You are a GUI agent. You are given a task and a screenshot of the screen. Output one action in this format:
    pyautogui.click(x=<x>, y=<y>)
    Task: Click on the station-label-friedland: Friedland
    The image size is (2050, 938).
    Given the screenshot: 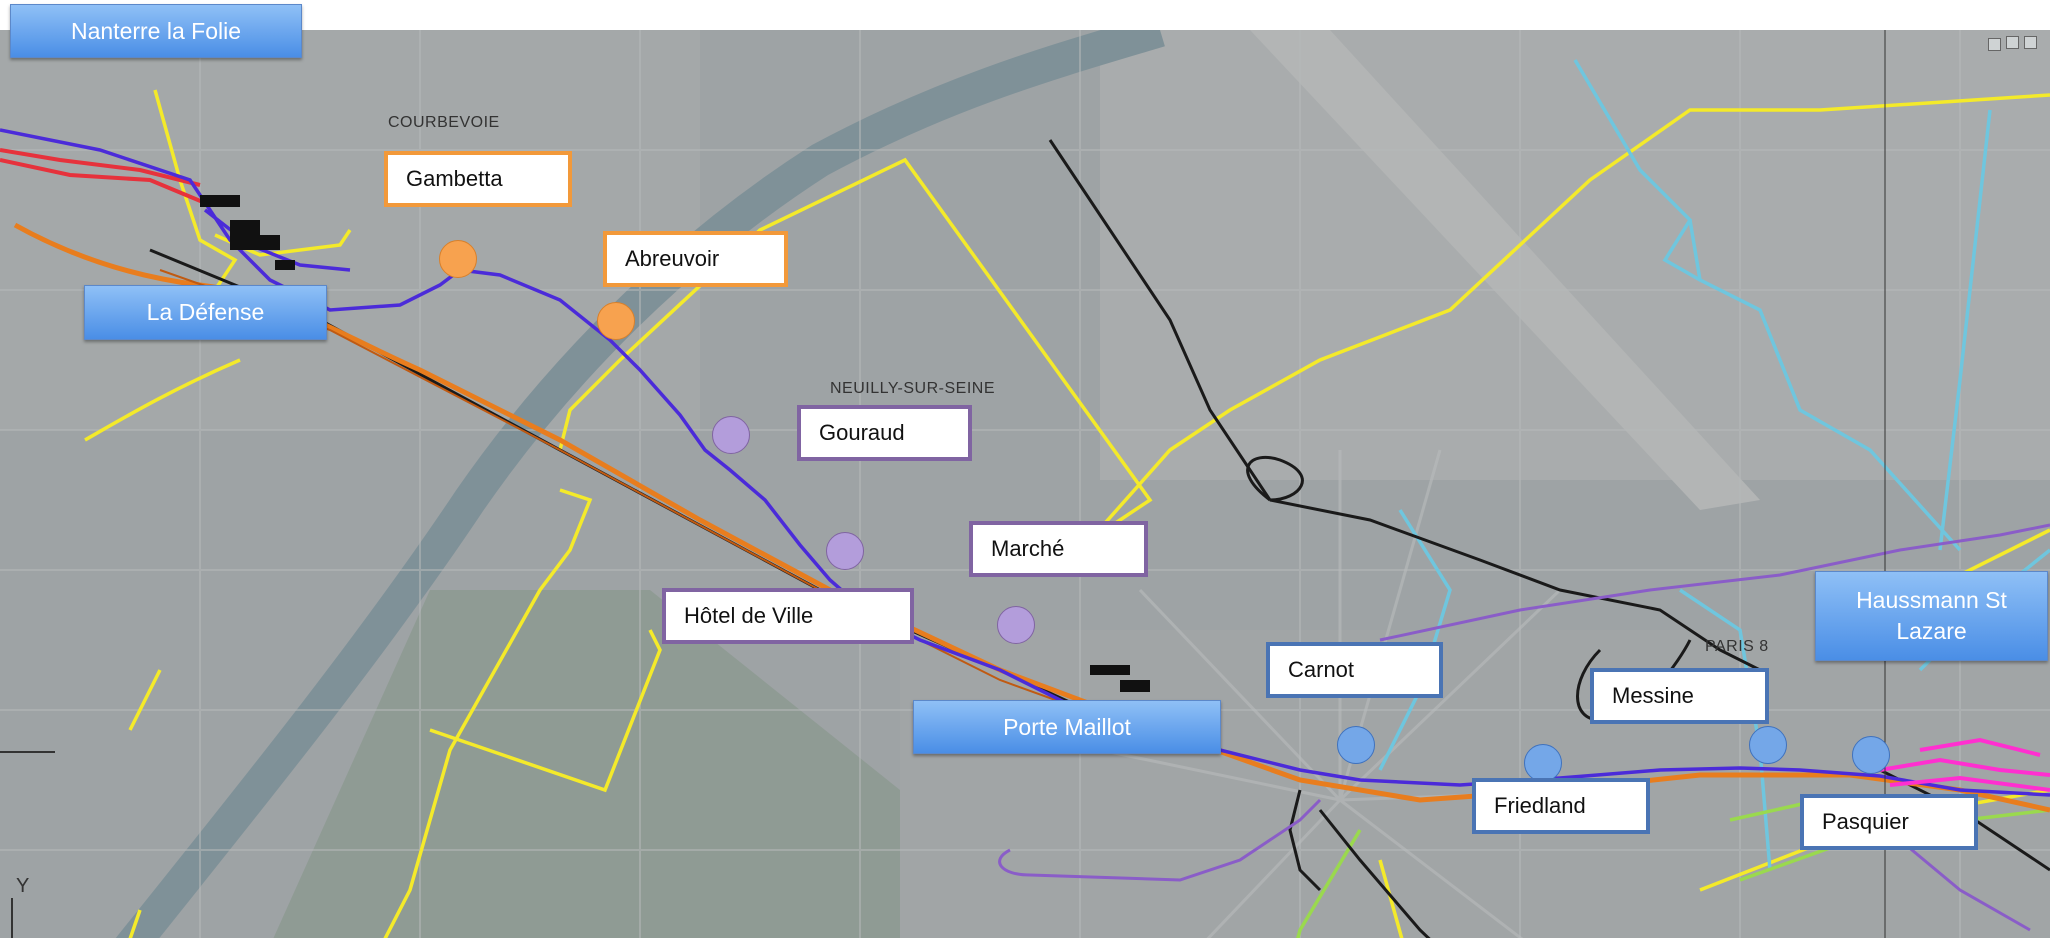 What is the action you would take?
    pyautogui.click(x=1561, y=806)
    